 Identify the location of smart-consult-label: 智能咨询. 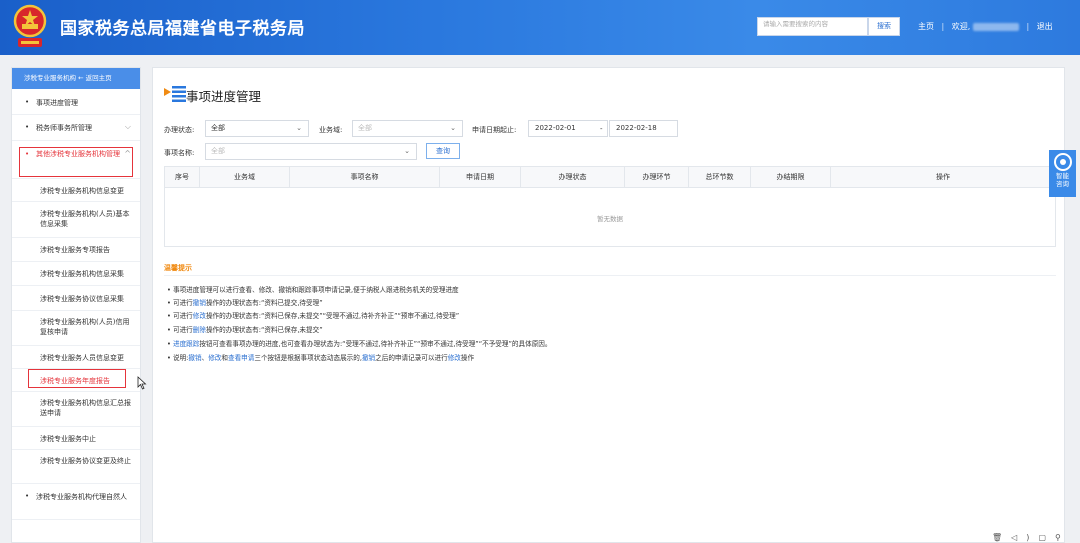
(1062, 180).